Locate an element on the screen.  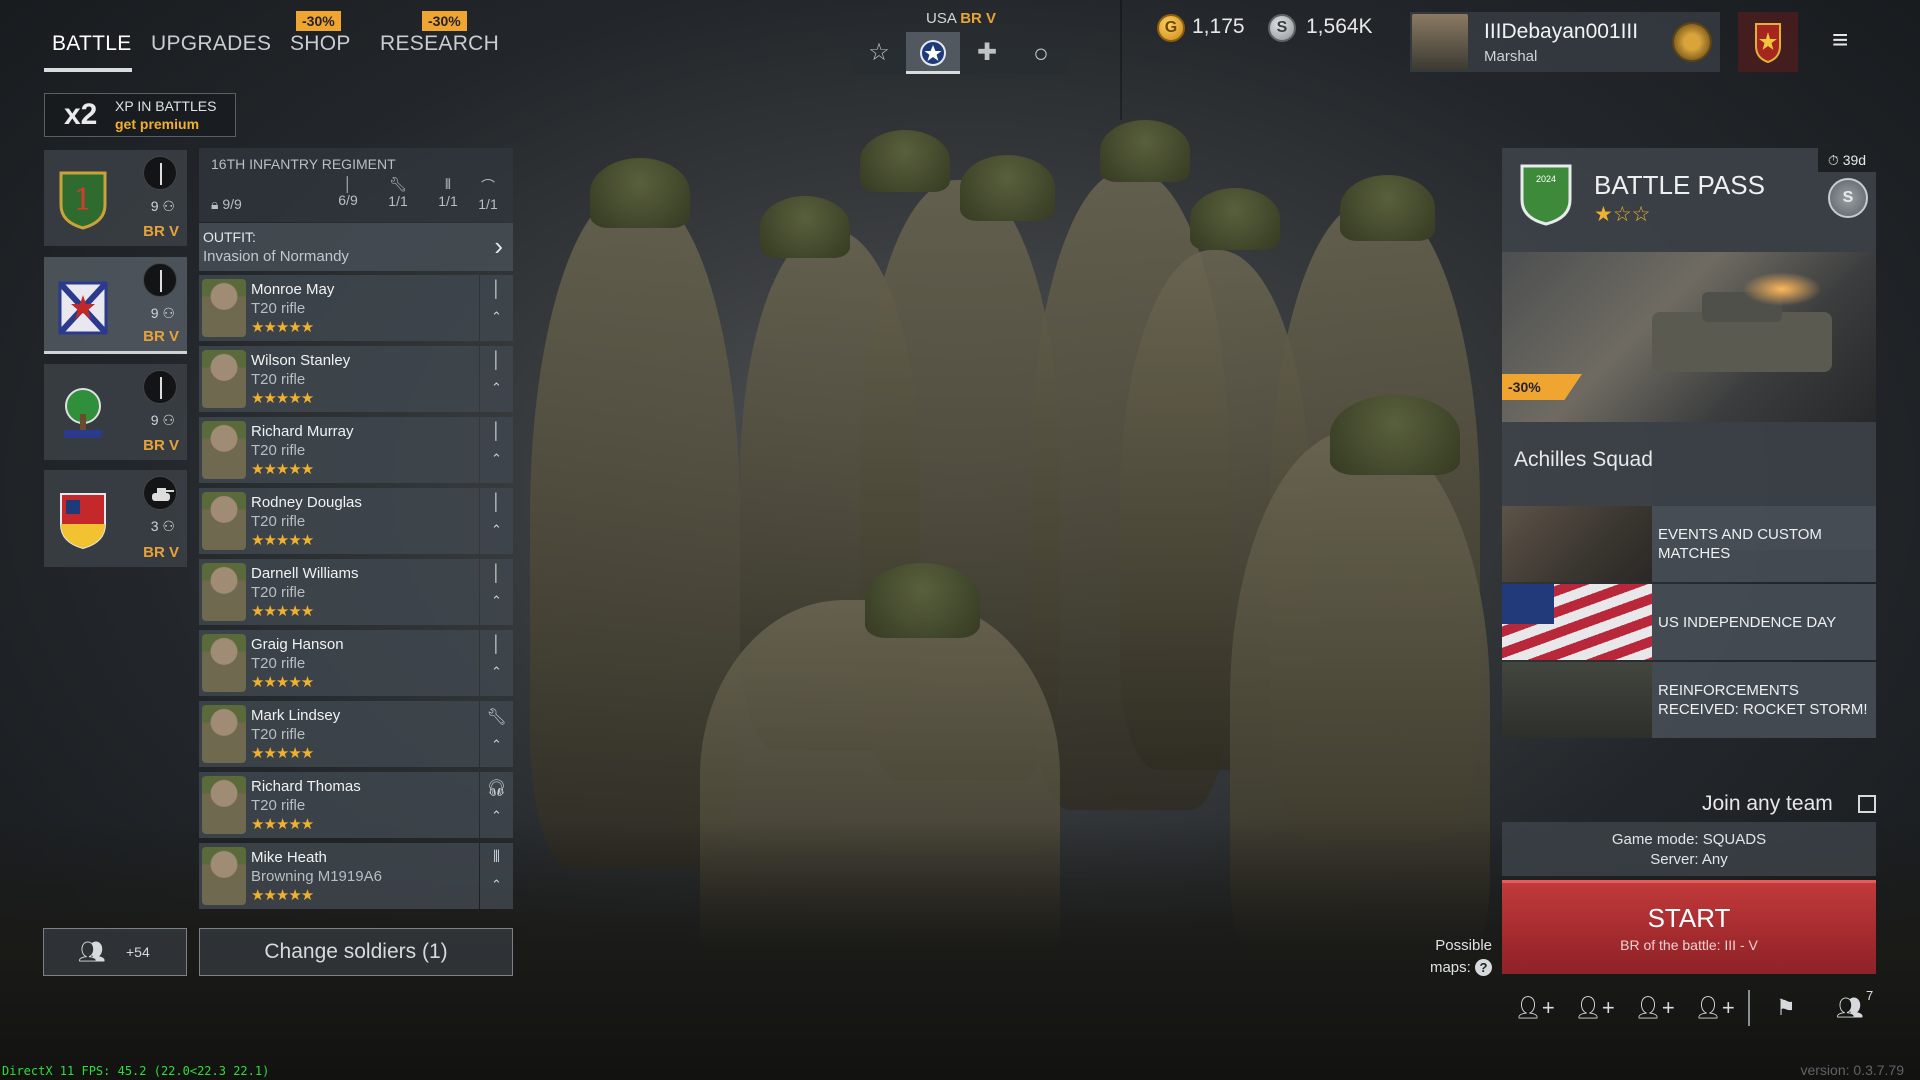
chevron-right-icon: › is located at coordinates (498, 246).